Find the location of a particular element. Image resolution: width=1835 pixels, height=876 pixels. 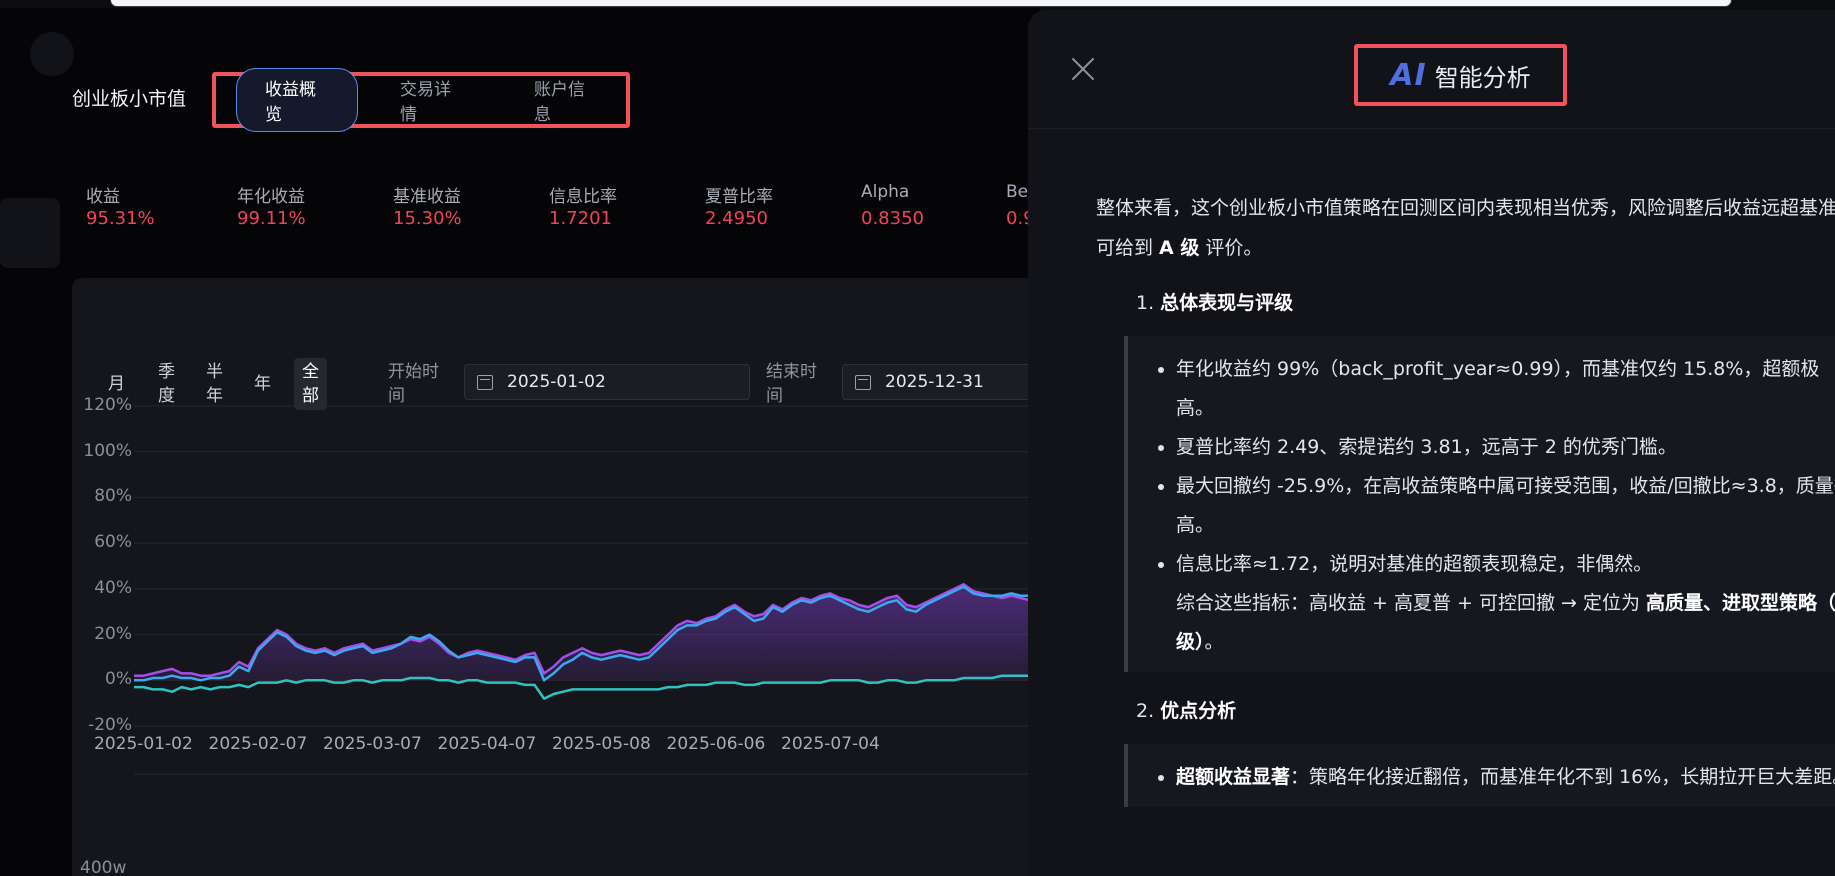

ai-panel-header: AI 智能分析 is located at coordinates (1431, 69).